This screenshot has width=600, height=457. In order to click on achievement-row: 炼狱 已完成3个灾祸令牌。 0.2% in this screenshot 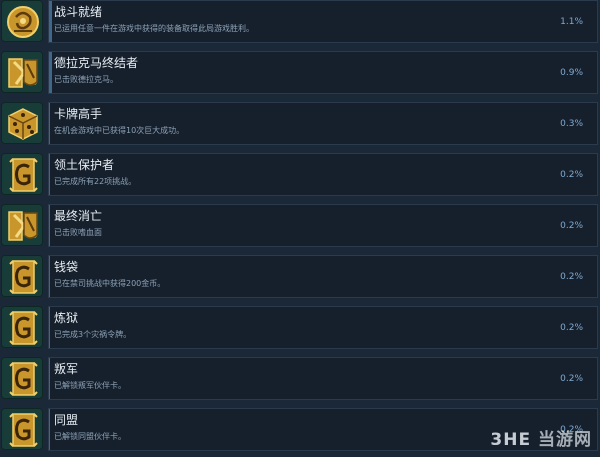, I will do `click(300, 330)`.